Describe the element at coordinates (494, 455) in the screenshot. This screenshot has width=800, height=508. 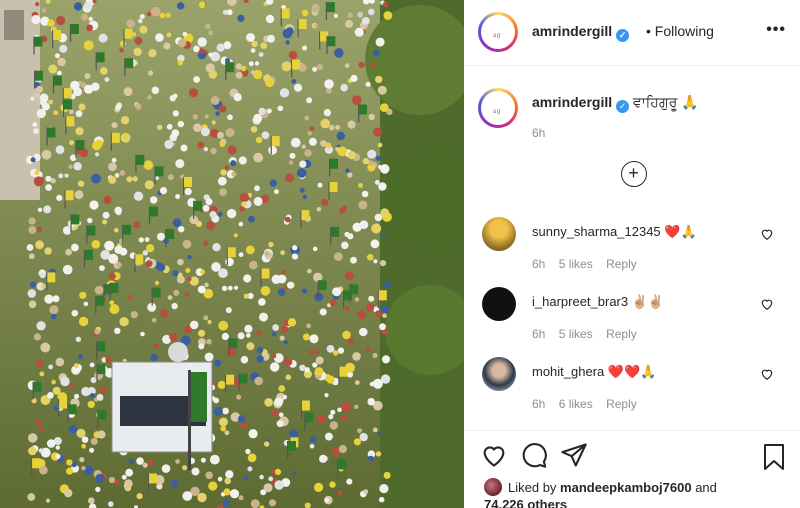
I see `heart-icon` at that location.